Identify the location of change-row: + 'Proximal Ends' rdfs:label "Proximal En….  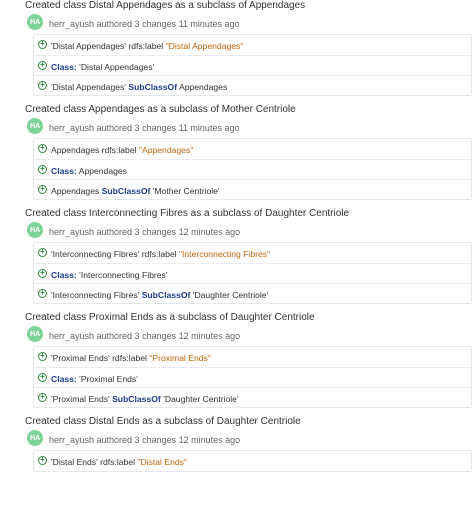
(252, 357).